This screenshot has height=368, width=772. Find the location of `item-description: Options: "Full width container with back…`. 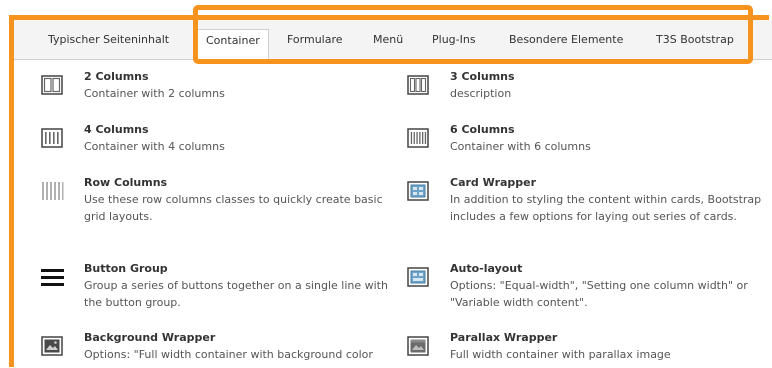

item-description: Options: "Full width container with back… is located at coordinates (228, 354).